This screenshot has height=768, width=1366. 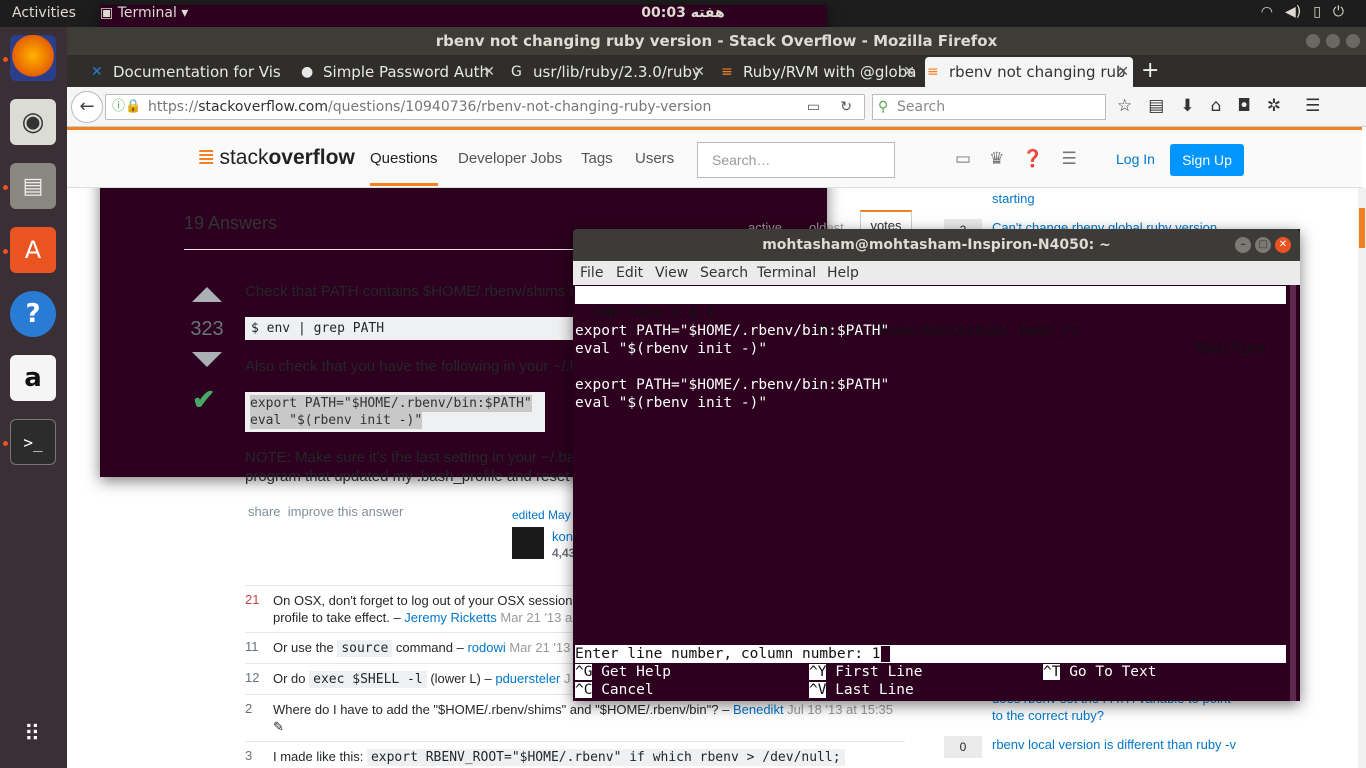 What do you see at coordinates (1032, 159) in the screenshot?
I see `help-circle-icon: ❓` at bounding box center [1032, 159].